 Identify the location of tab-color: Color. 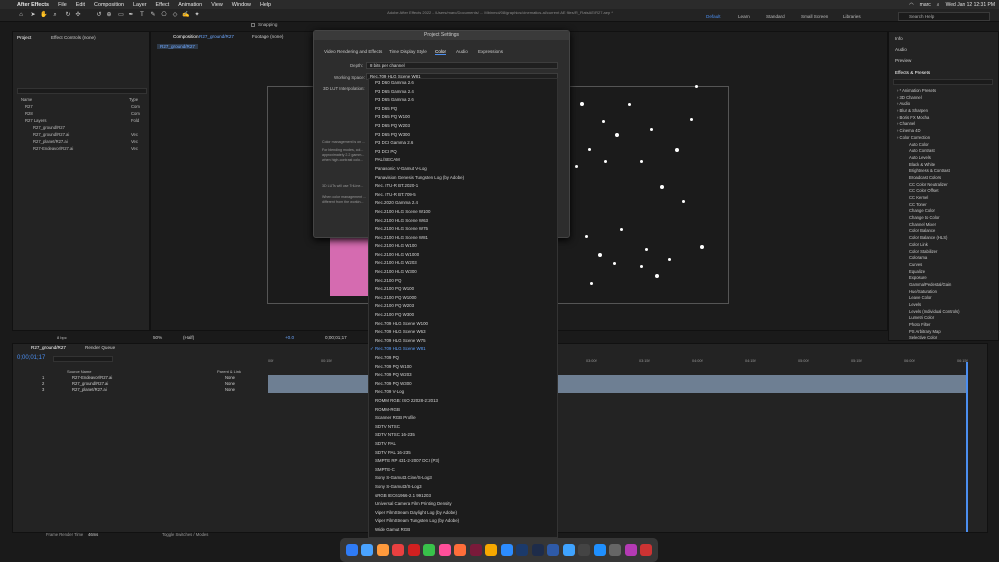
(440, 52).